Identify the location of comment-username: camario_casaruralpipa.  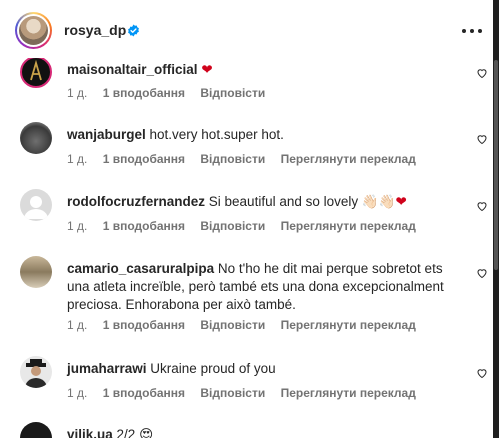
(140, 268).